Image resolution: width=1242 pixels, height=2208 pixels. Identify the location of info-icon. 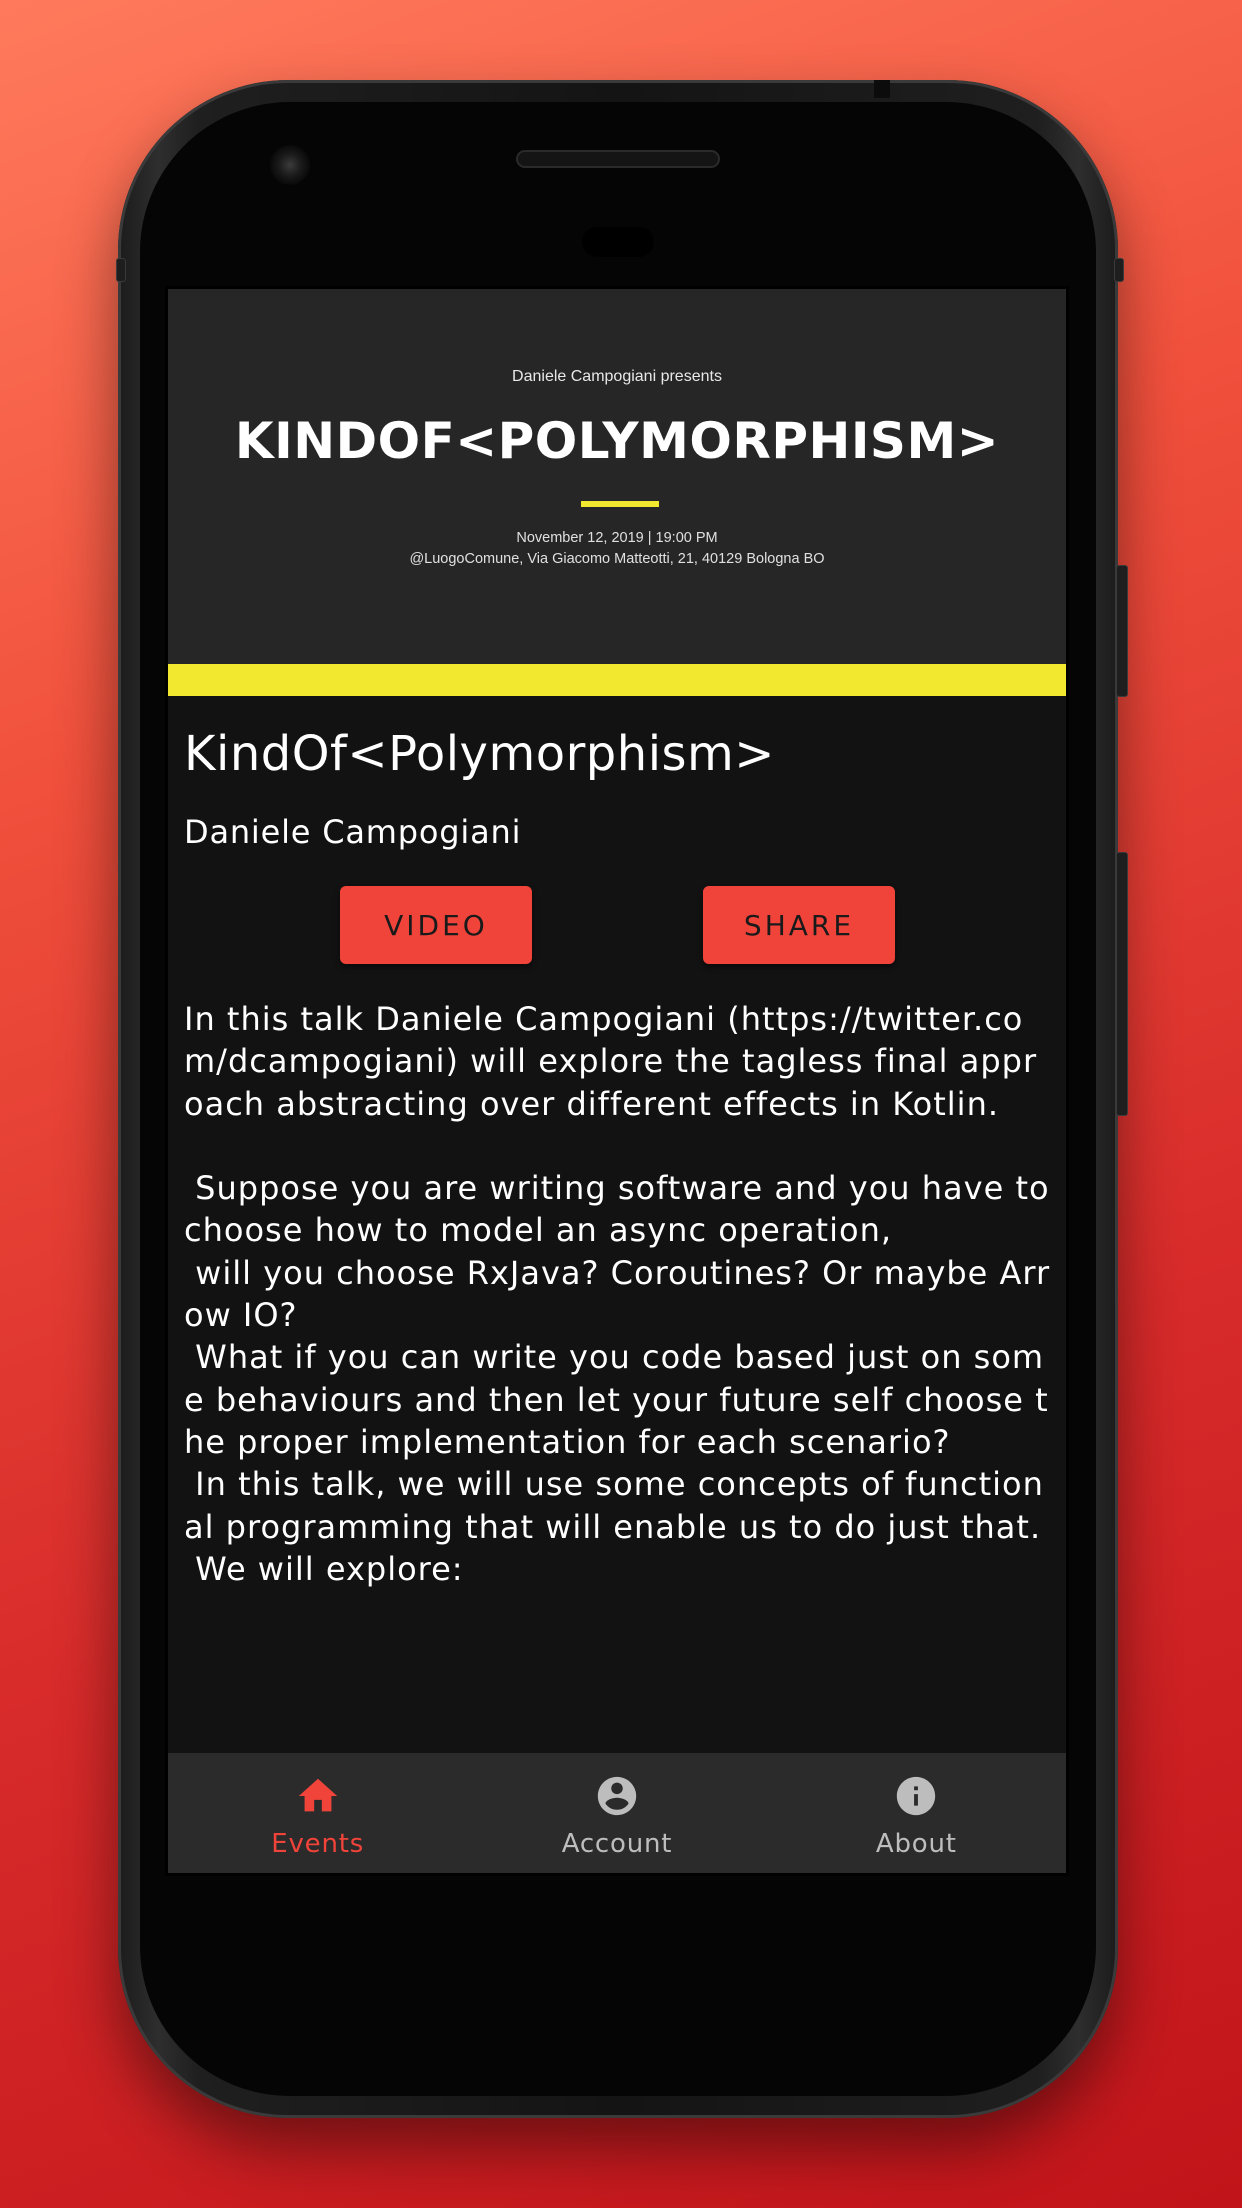
(916, 1796).